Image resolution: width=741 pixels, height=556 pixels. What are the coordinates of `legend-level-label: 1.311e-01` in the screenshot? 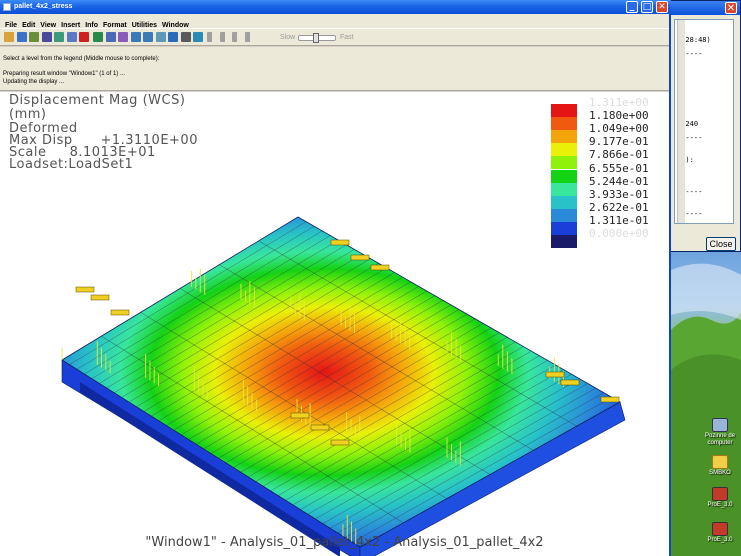 It's located at (619, 220).